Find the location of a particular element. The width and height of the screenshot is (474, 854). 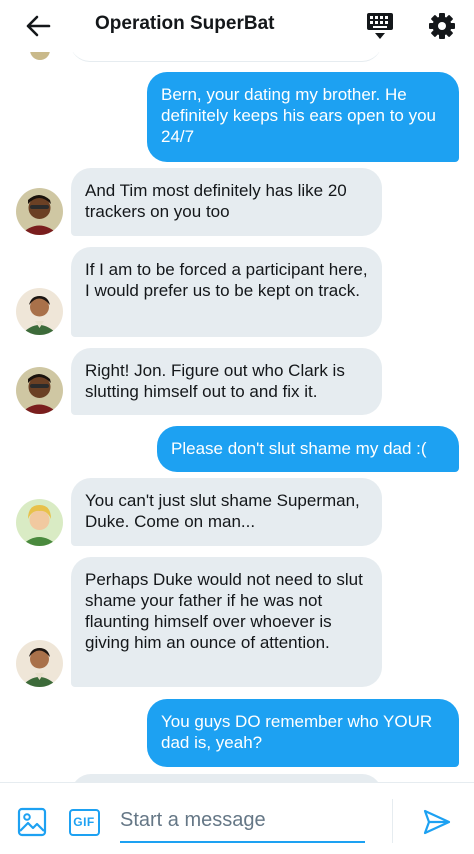

conversation-header: Operation SuperBat is located at coordinates (237, 26).